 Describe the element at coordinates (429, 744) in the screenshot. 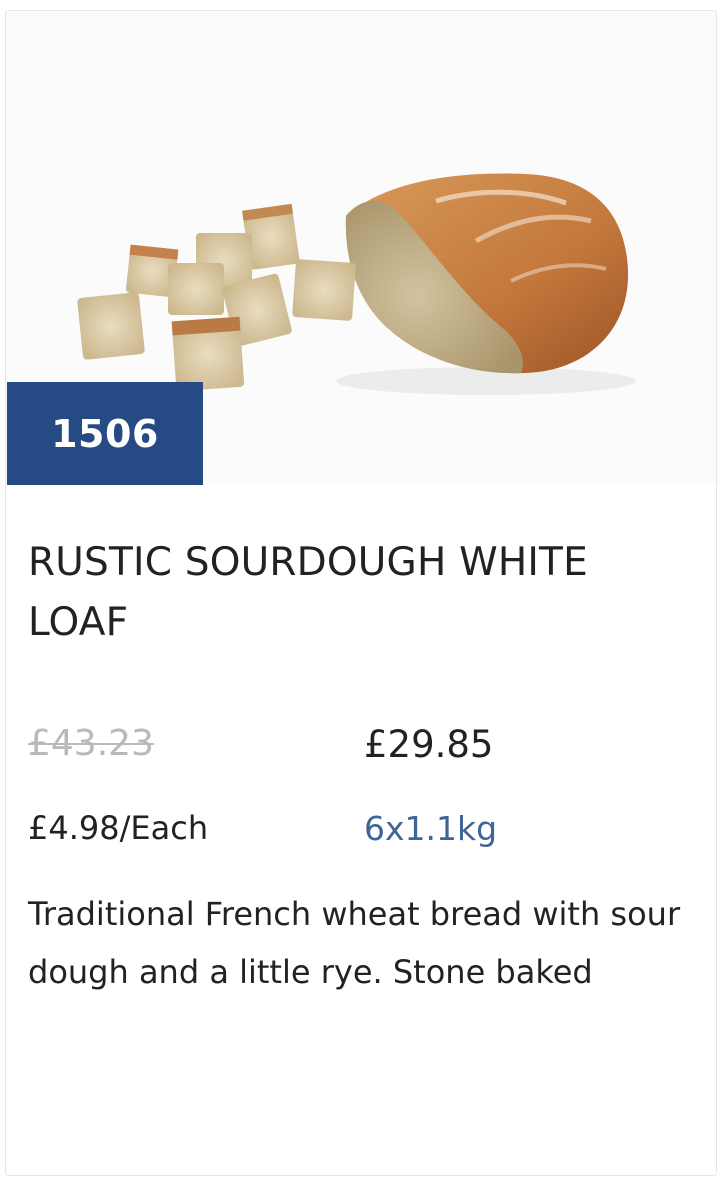

I see `sale-price: £29.85` at that location.